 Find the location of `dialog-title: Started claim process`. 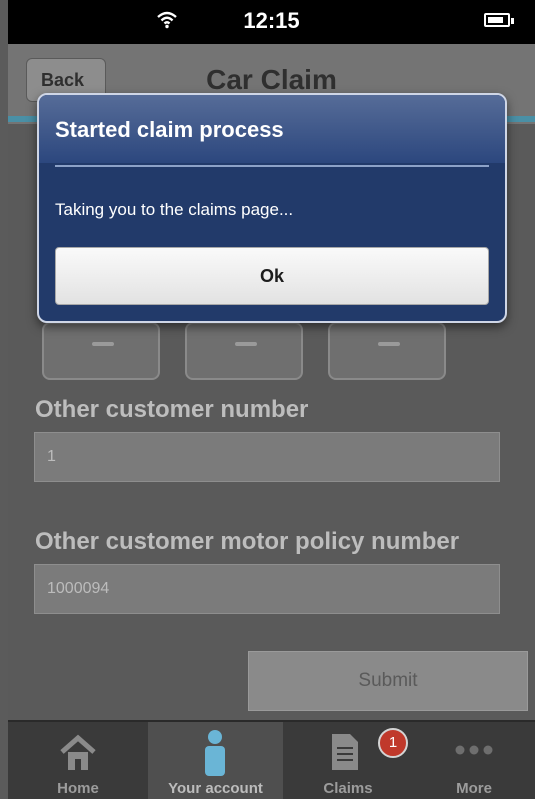

dialog-title: Started claim process is located at coordinates (169, 129).